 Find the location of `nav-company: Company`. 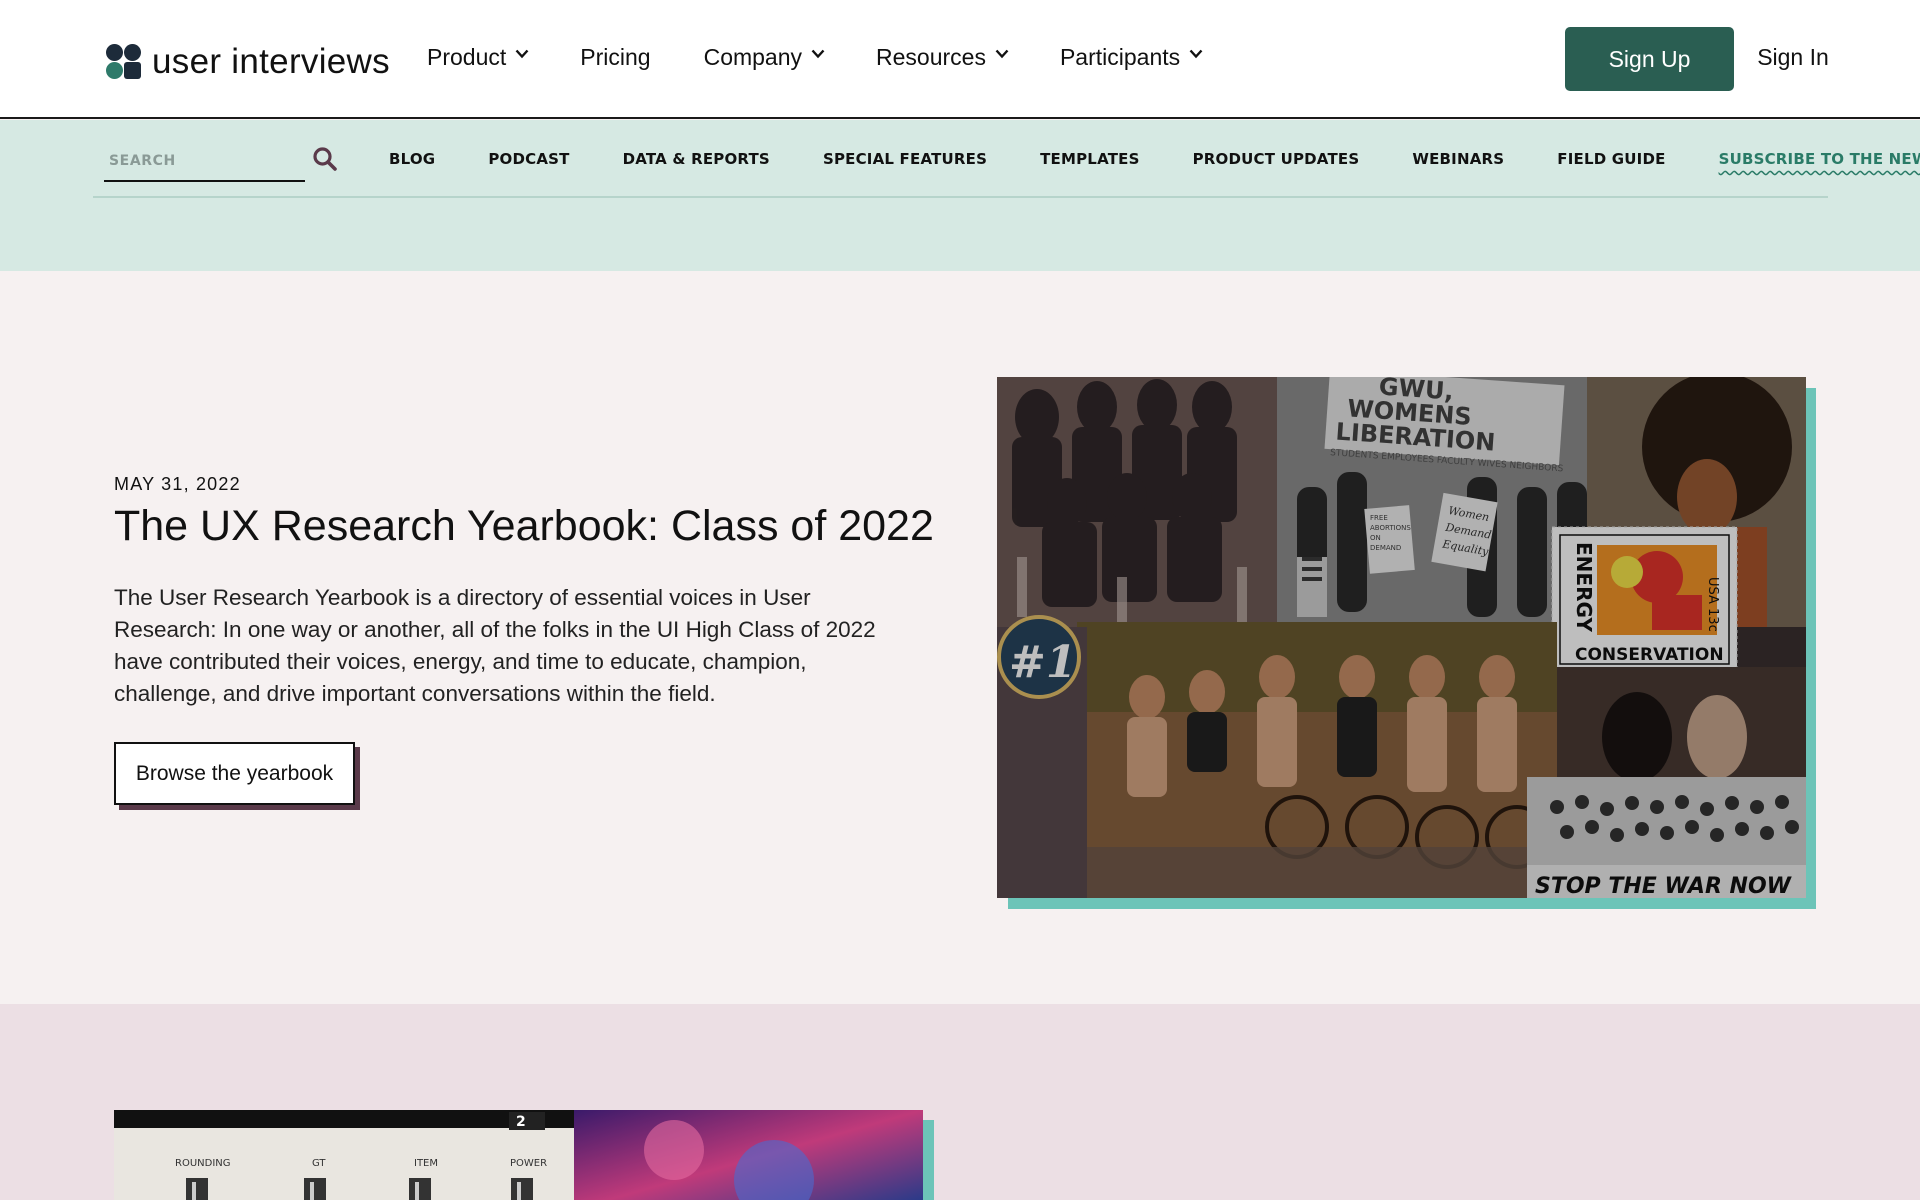

nav-company: Company is located at coordinates (764, 57).